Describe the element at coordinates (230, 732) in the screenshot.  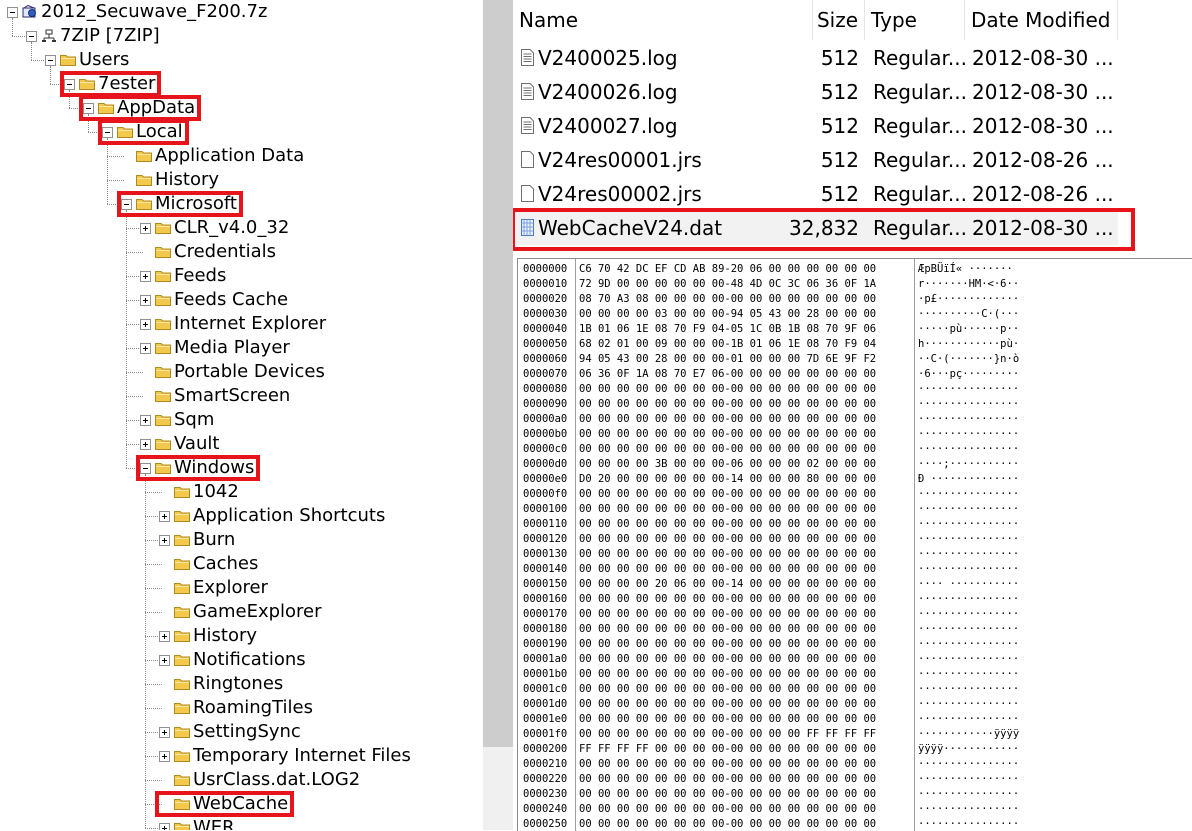
I see `tree-item: SettingSync` at that location.